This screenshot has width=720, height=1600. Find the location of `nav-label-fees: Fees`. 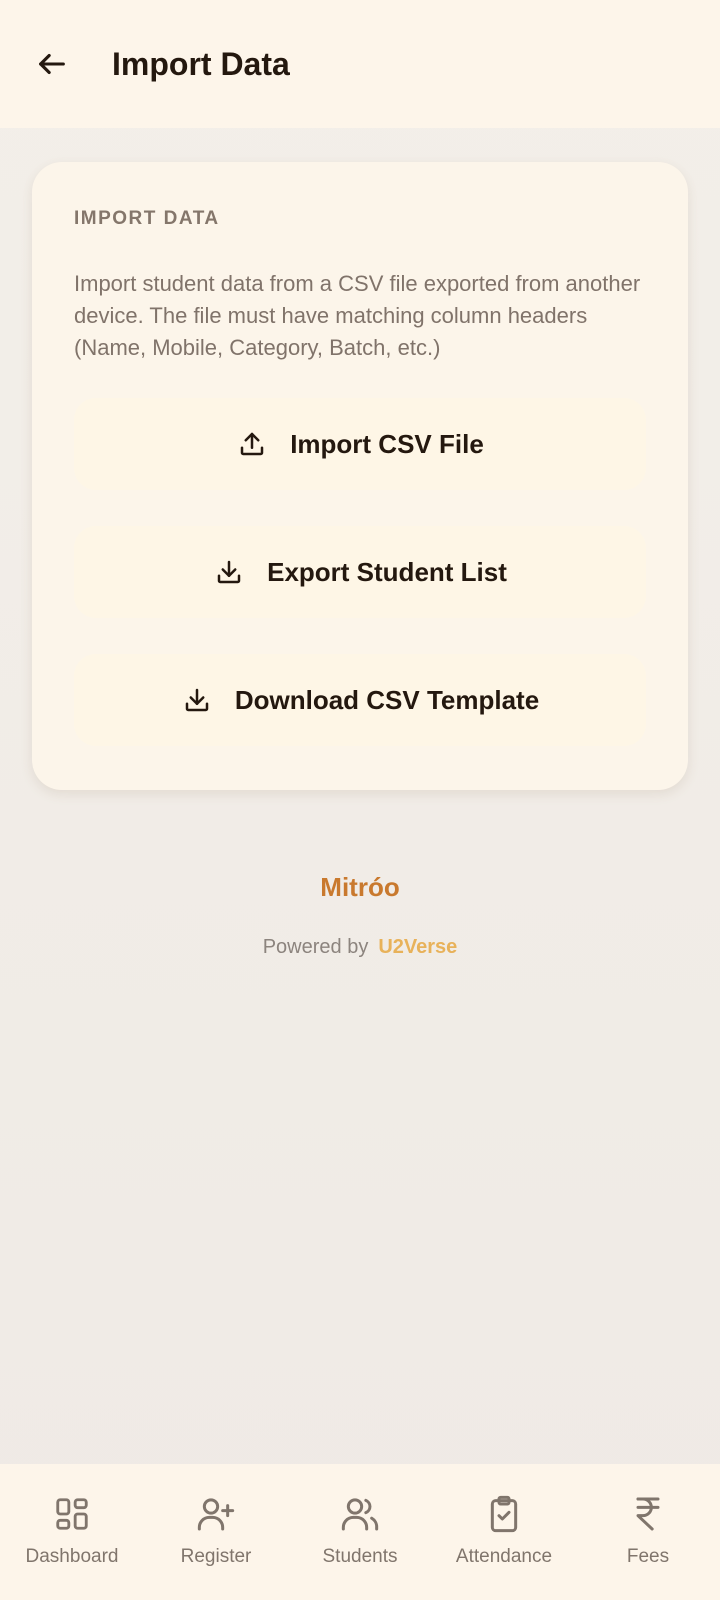

nav-label-fees: Fees is located at coordinates (648, 1556).